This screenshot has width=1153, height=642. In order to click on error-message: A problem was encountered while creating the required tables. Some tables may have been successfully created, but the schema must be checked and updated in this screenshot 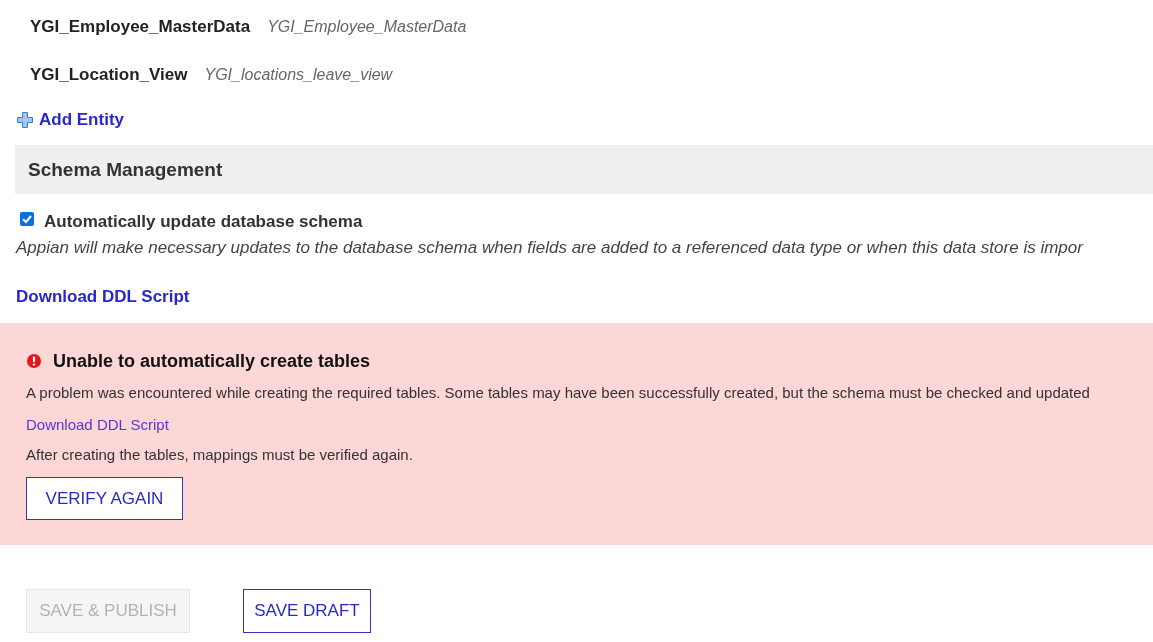, I will do `click(558, 393)`.